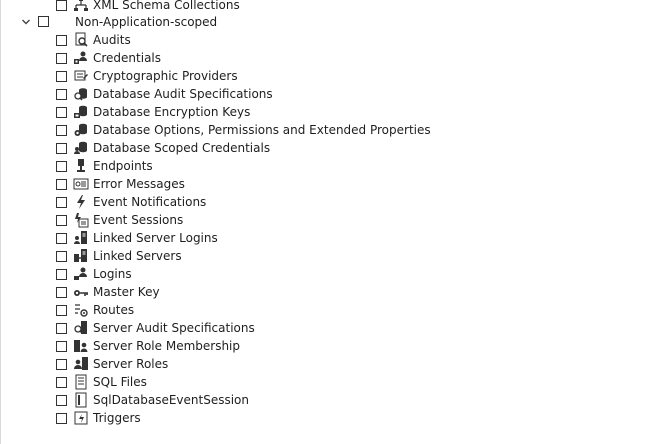 The image size is (658, 444). I want to click on tree-item-label: SQL Files, so click(120, 382).